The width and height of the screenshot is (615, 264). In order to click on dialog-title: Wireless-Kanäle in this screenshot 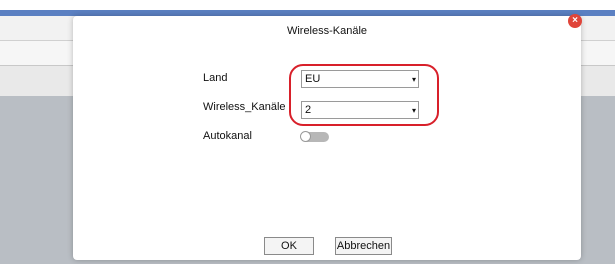, I will do `click(327, 31)`.